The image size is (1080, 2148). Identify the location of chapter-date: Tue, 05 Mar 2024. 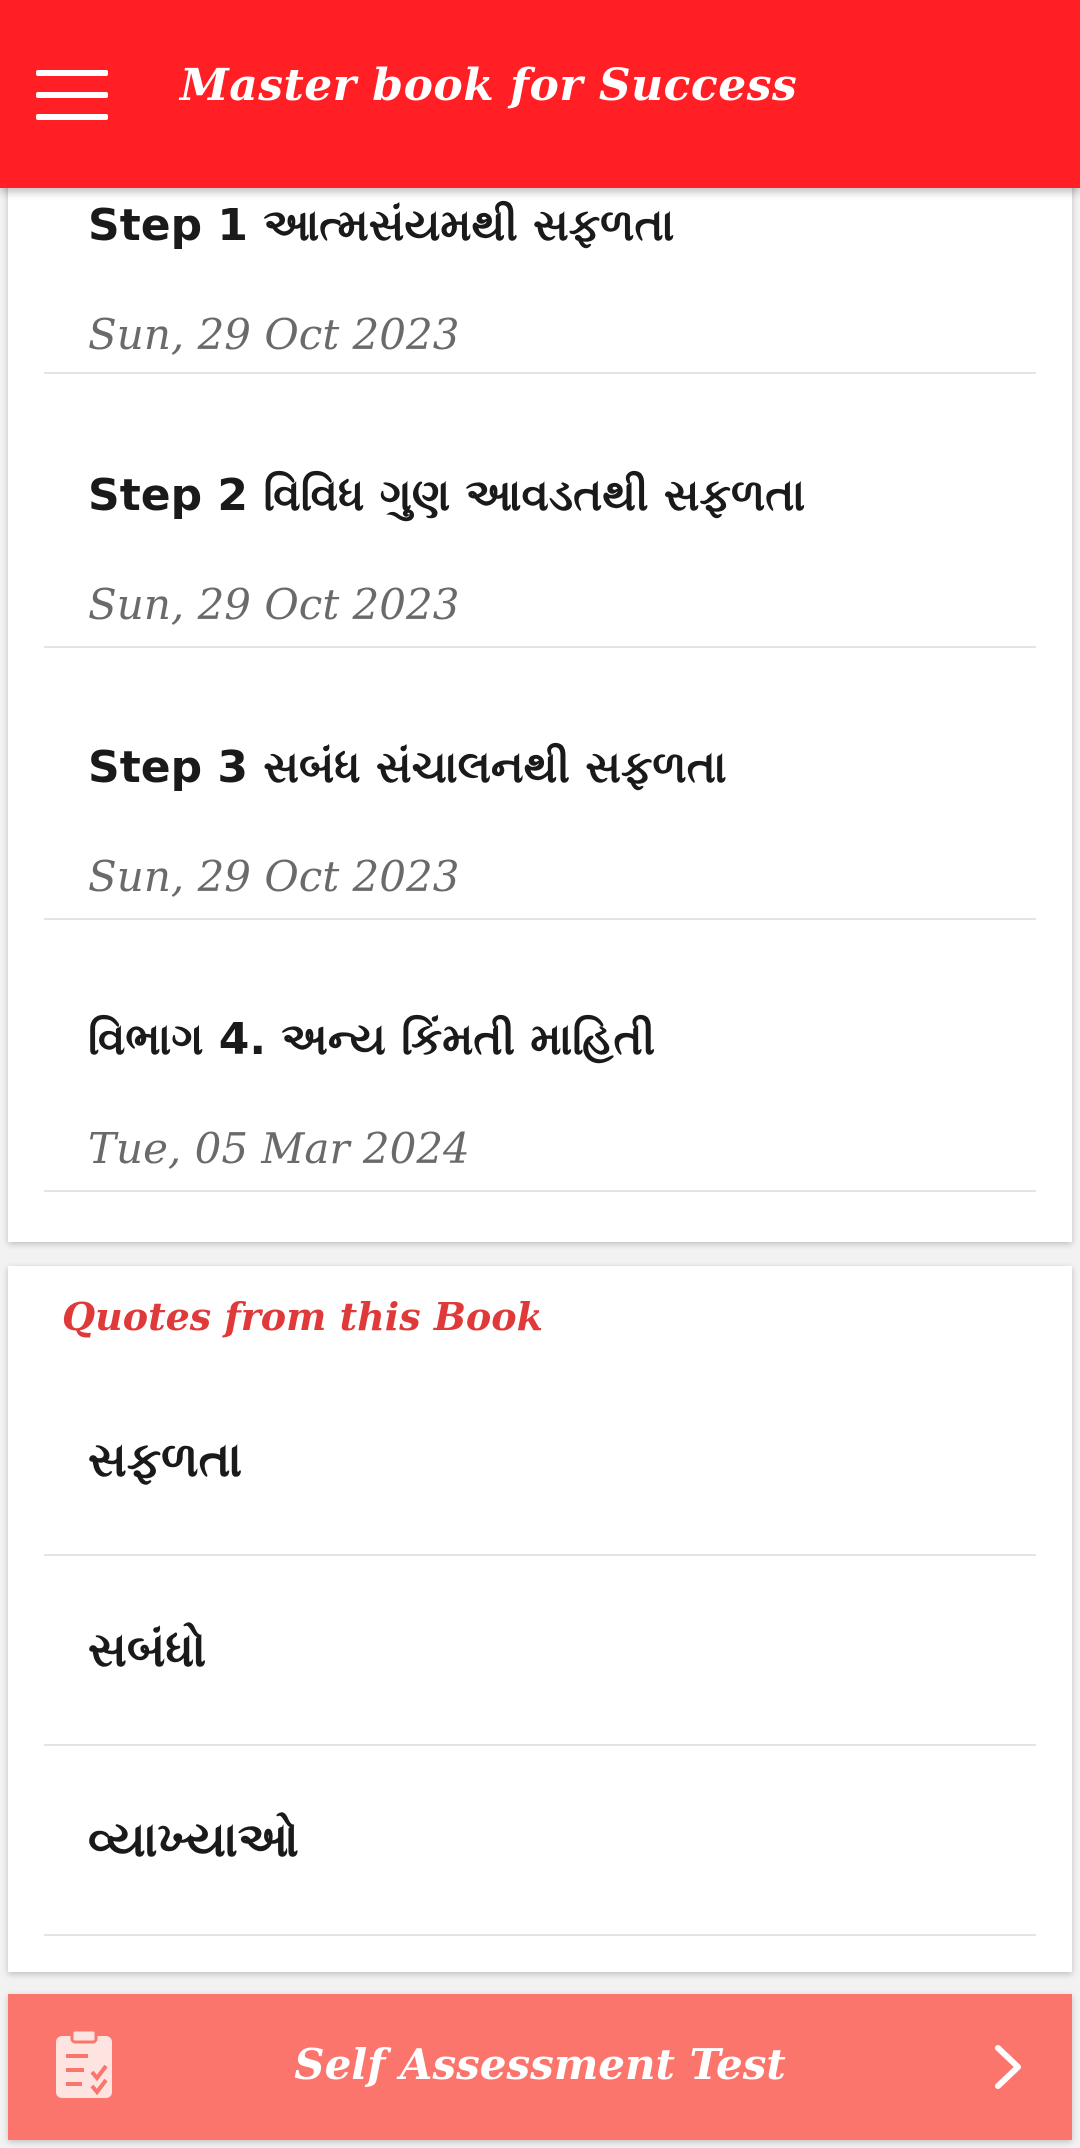
(279, 1148).